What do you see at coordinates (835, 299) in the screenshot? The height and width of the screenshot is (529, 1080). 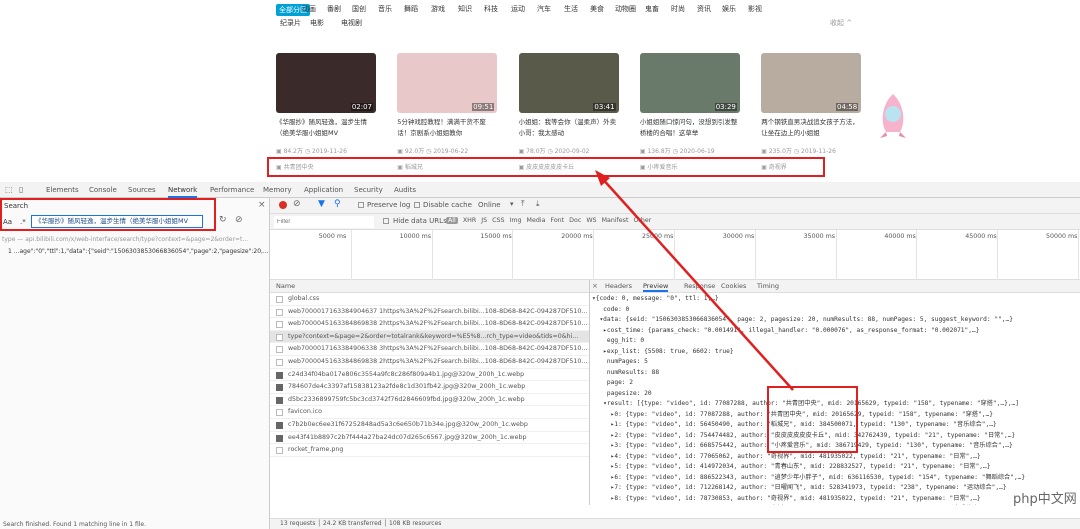 I see `json-line: ▾{code: 0, message: "0", ttl: 1,…}` at bounding box center [835, 299].